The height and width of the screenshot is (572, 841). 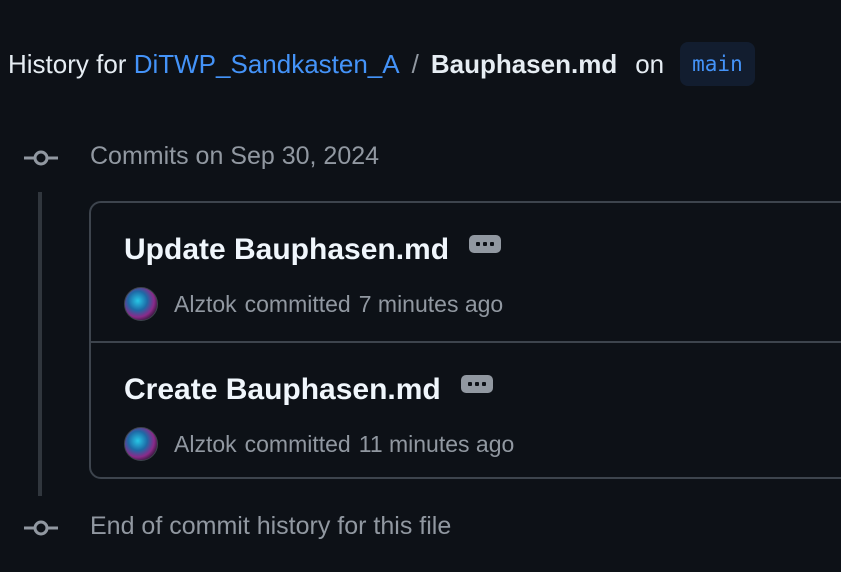 What do you see at coordinates (717, 64) in the screenshot?
I see `branch-badge: main` at bounding box center [717, 64].